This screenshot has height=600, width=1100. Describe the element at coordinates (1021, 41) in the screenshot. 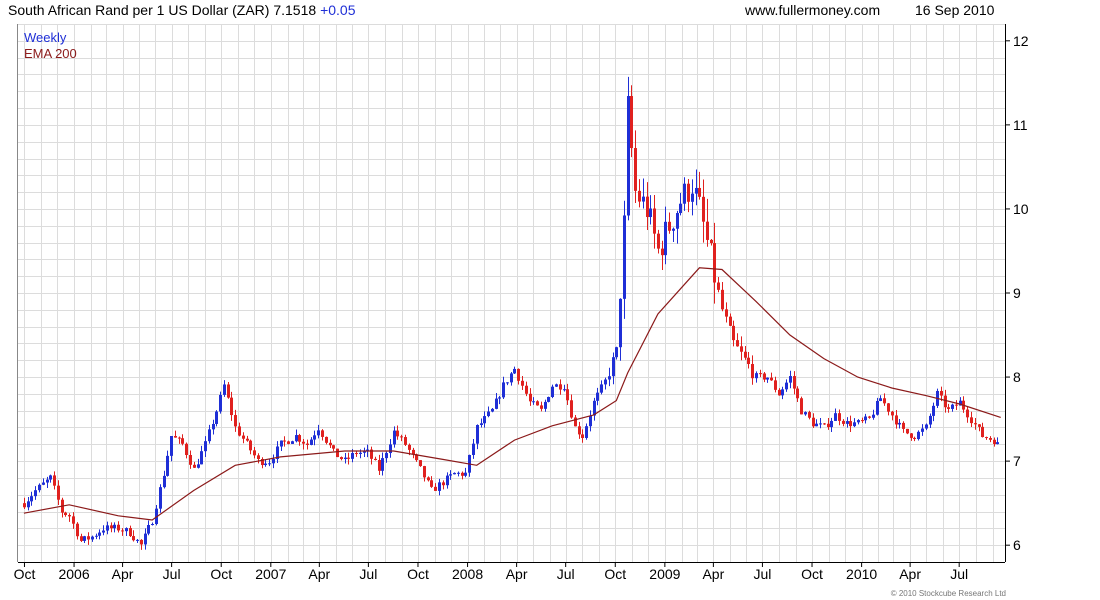

I see `y-tick-label: 12` at that location.